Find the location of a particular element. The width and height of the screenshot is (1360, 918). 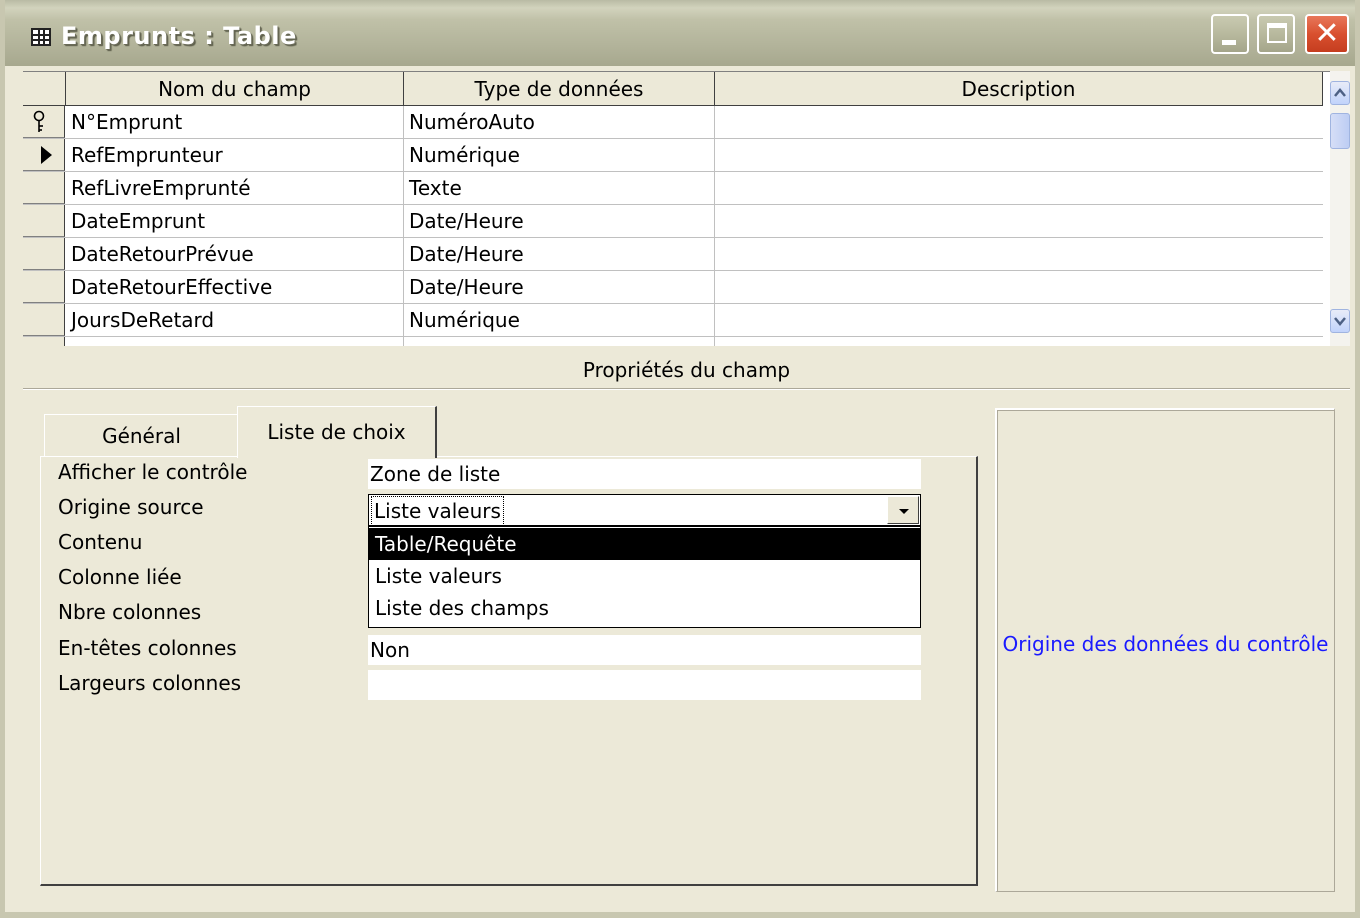

table-row: DateEmprunt Date/Heure is located at coordinates (673, 221).